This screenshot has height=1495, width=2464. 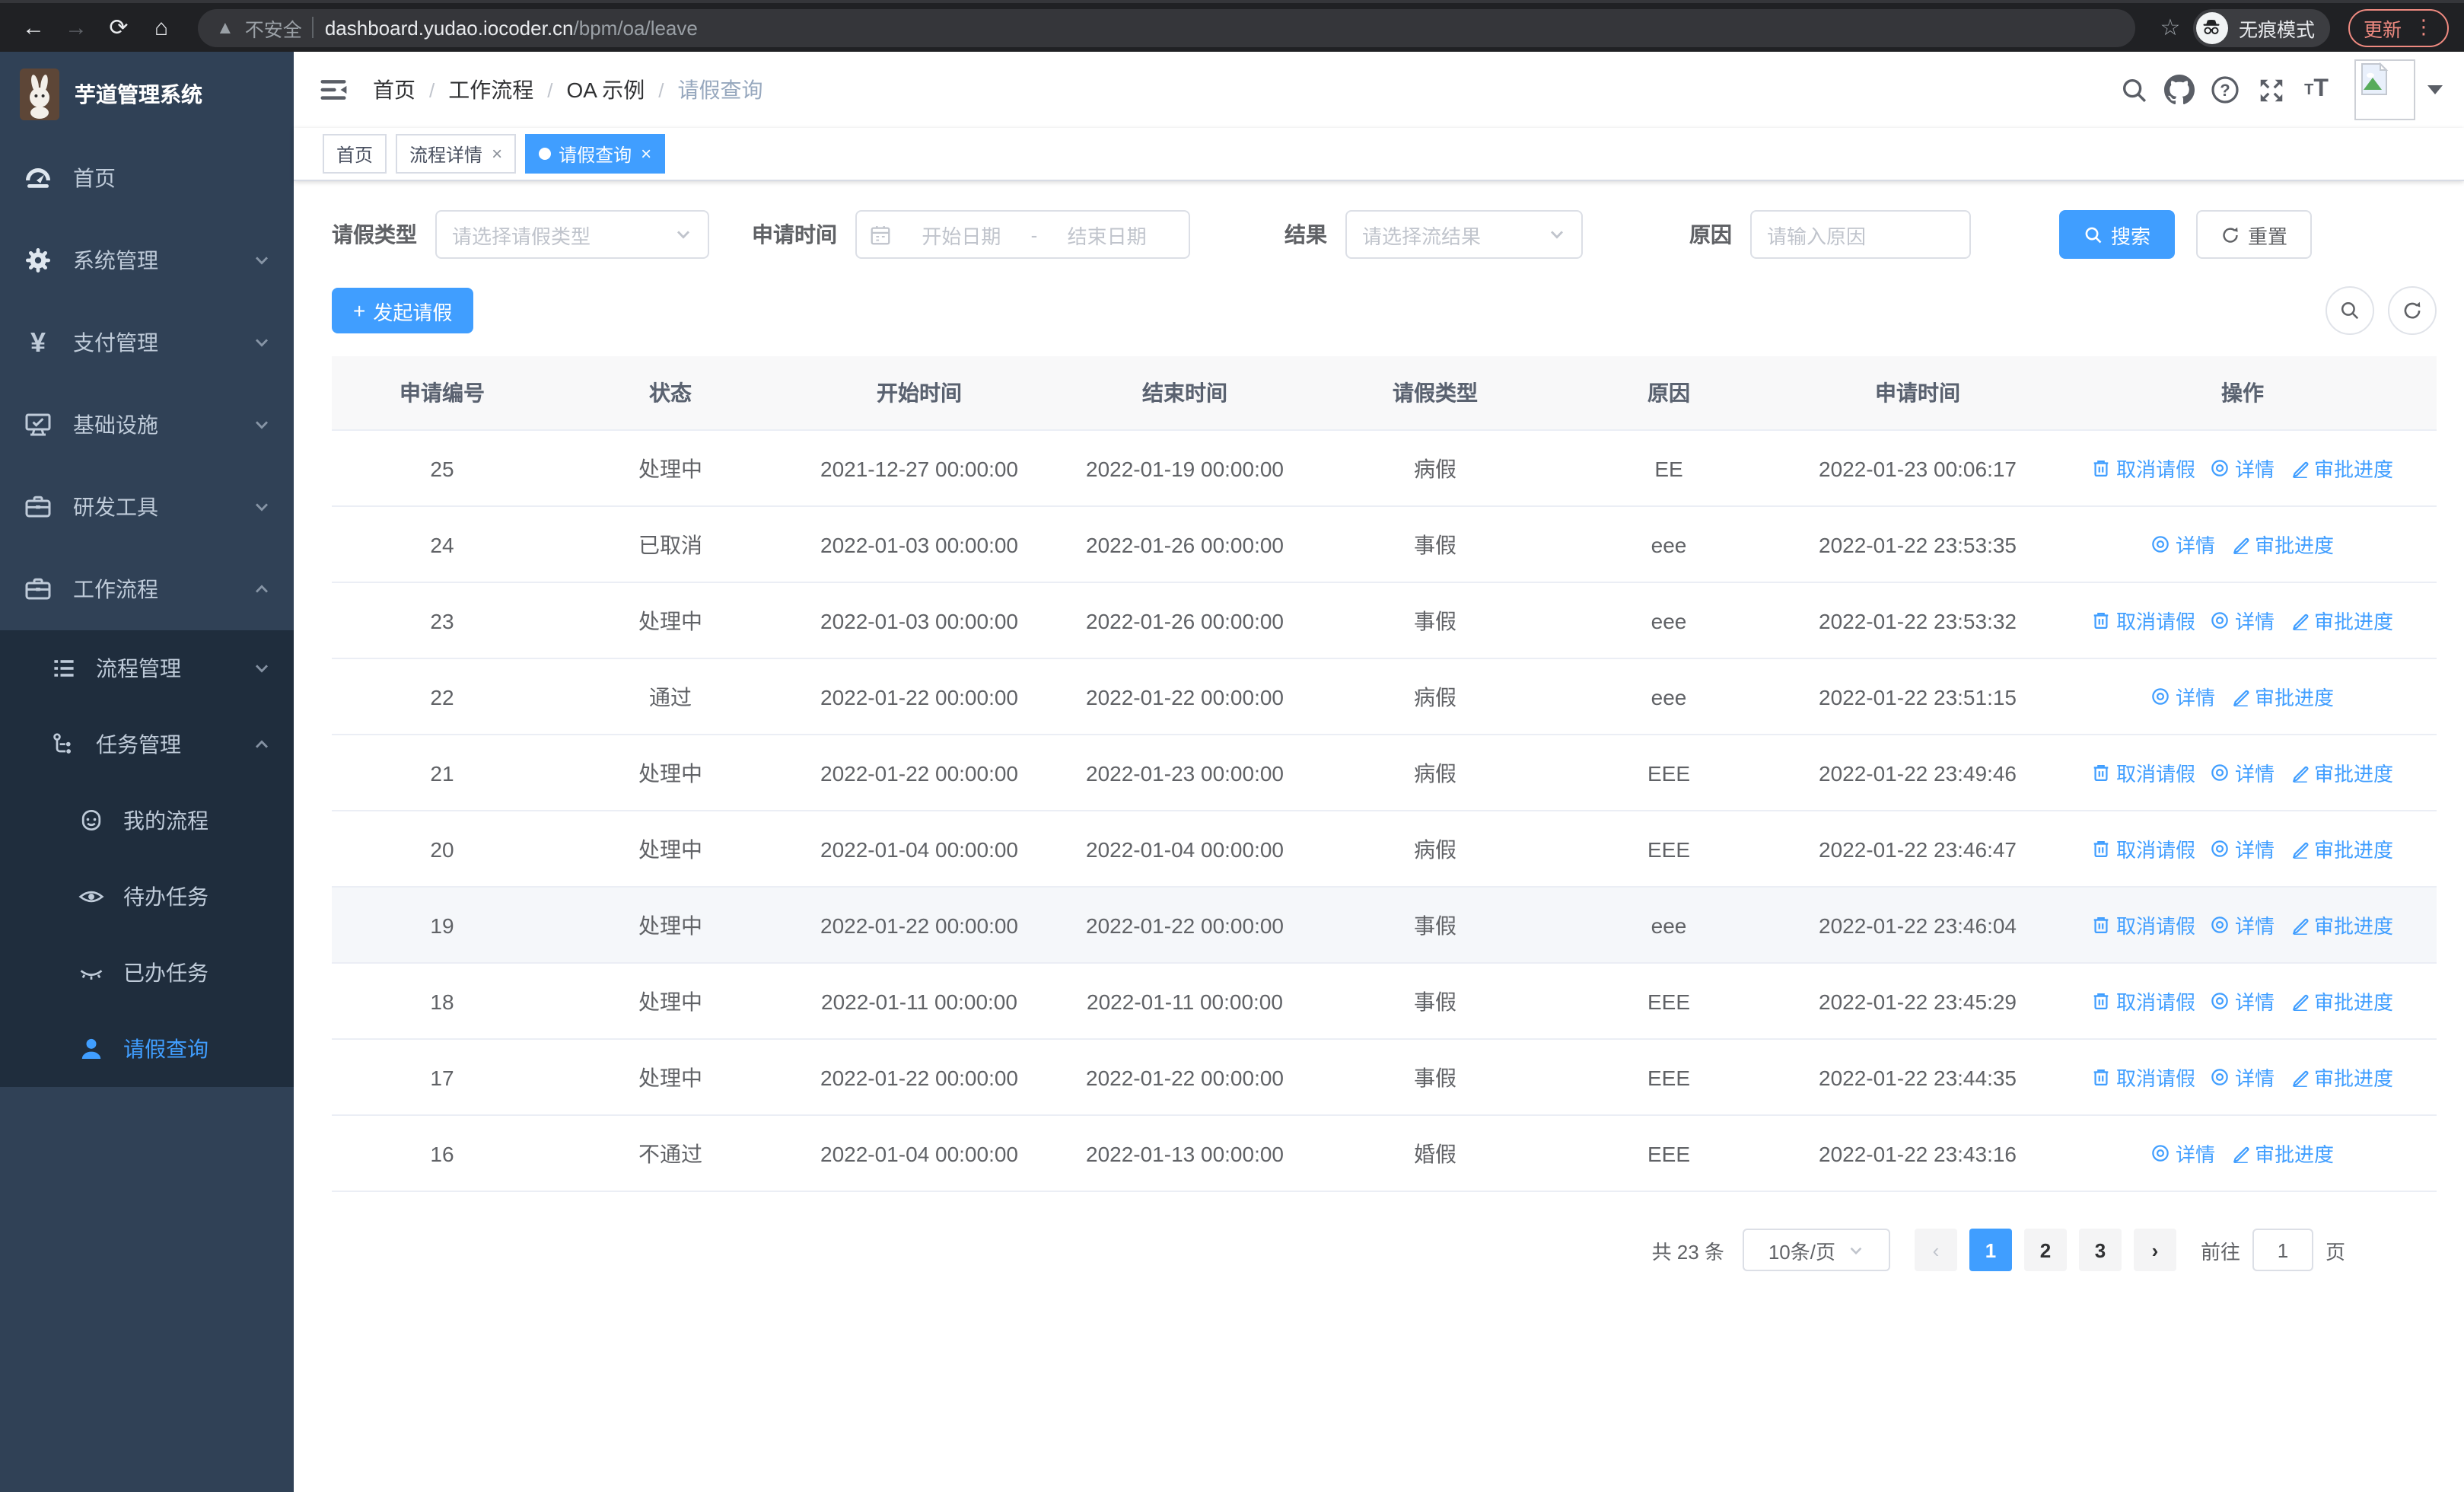 What do you see at coordinates (147, 425) in the screenshot?
I see `sidebar-item-infrastructure: 基础设施` at bounding box center [147, 425].